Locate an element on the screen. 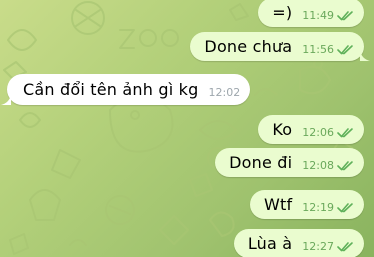  message-meta: 12:19 is located at coordinates (328, 207).